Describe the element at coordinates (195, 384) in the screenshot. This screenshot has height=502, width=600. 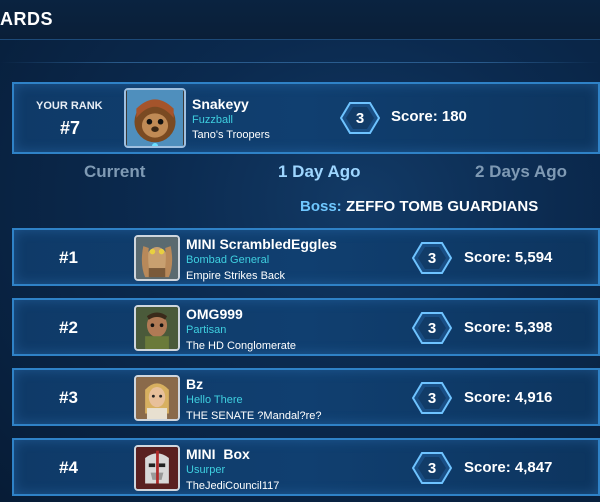
I see `player-name: Bz` at that location.